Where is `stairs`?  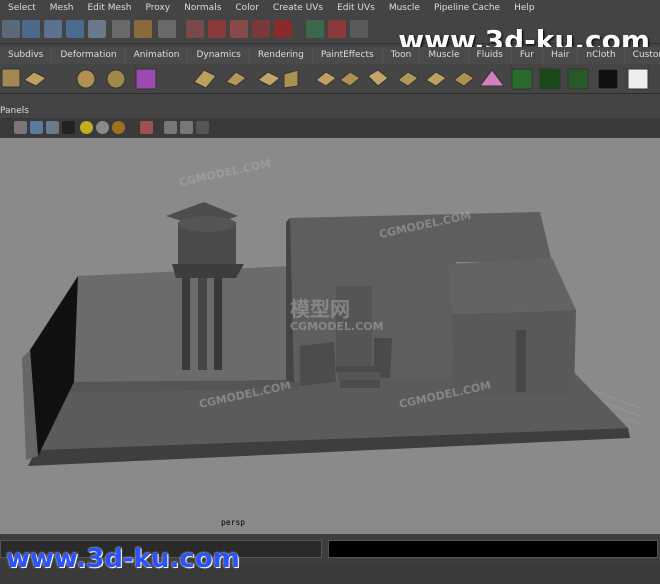 stairs is located at coordinates (358, 377).